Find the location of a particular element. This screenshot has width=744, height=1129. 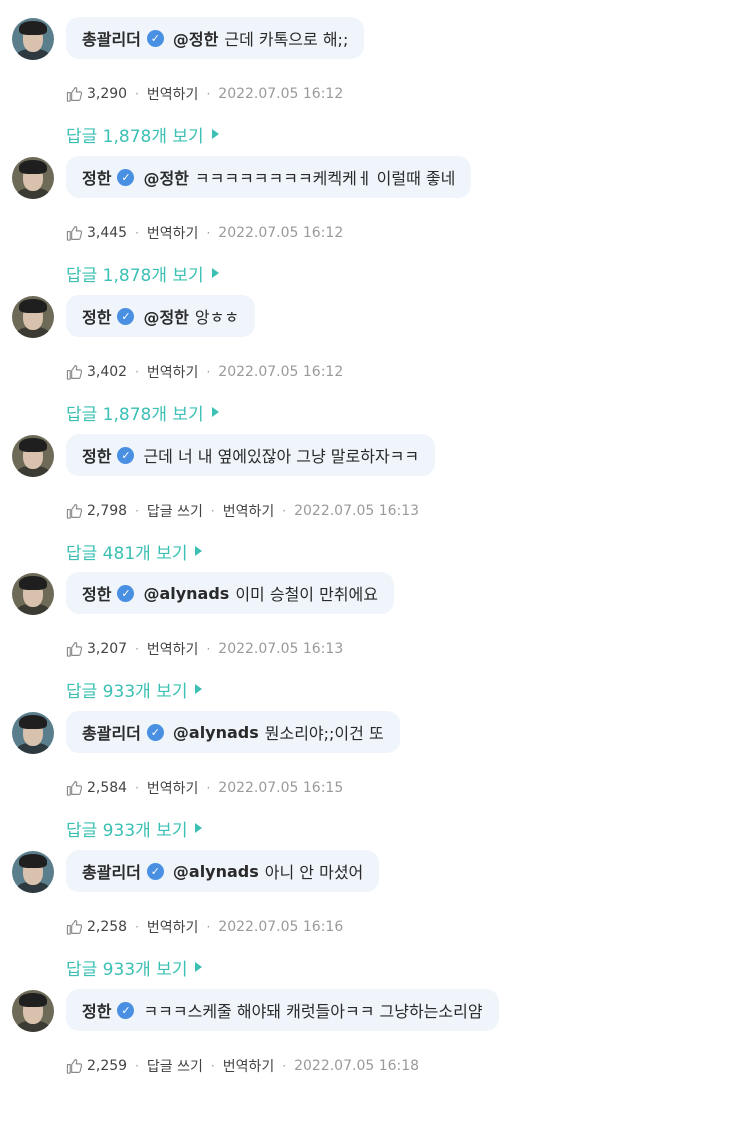

comment-meta: 2,584 · 번역하기 · 2022.07.05 16:15 is located at coordinates (204, 788).